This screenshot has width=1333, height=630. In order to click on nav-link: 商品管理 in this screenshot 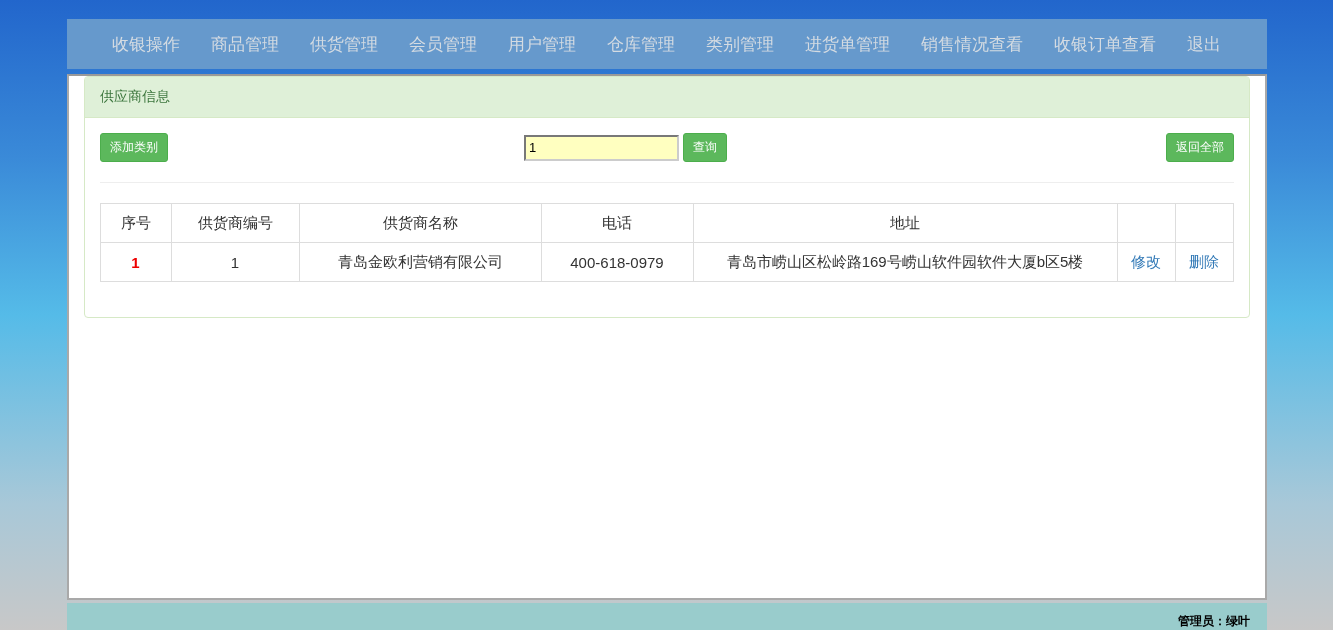, I will do `click(244, 44)`.